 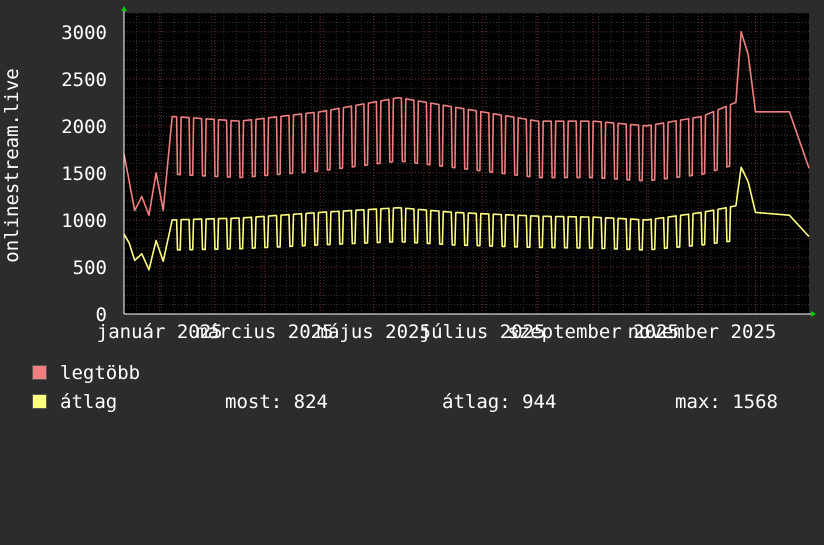 I want to click on legend-item-avg: átlag most: 824 átlag: 944 max: 1568, so click(x=428, y=402).